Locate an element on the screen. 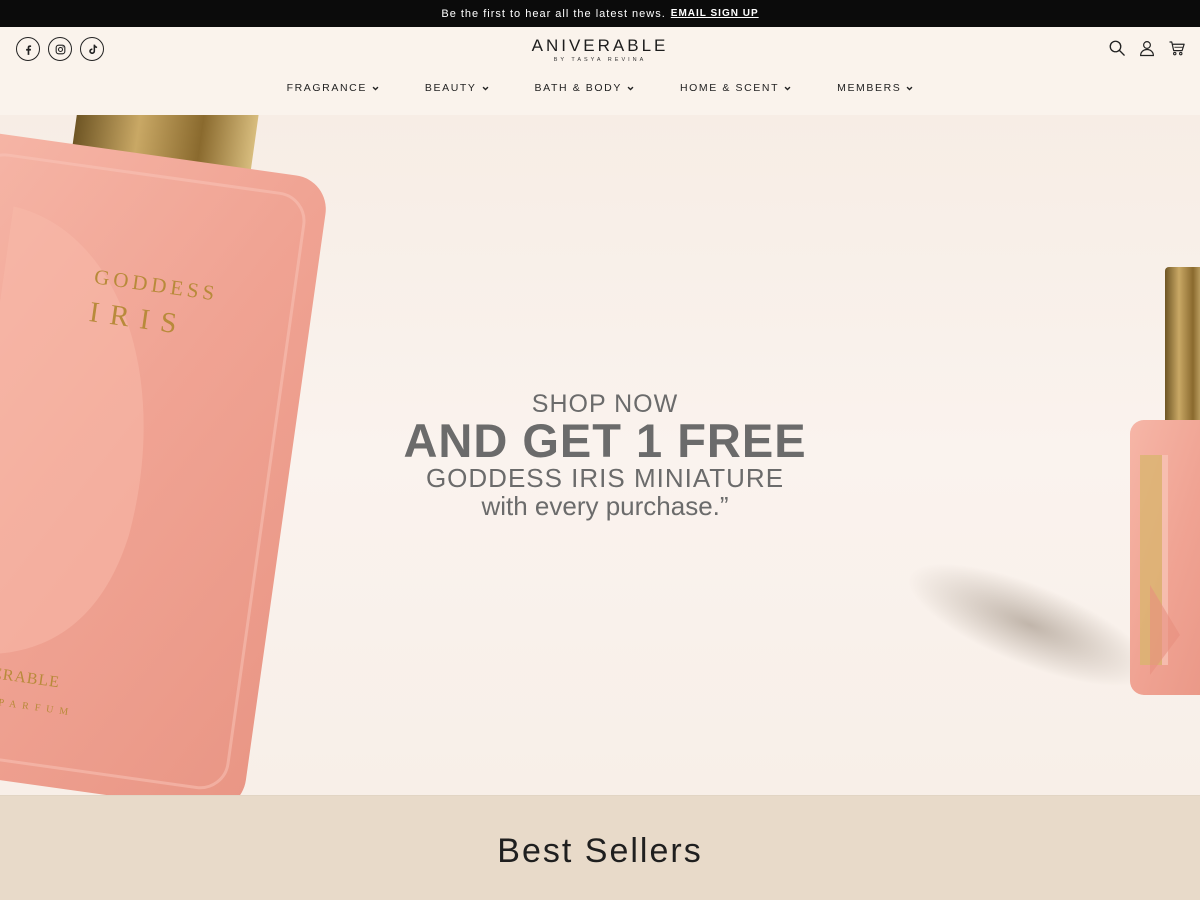 The width and height of the screenshot is (1200, 900). hero-line-3: GODDESS IRIS MINIATURE is located at coordinates (605, 478).